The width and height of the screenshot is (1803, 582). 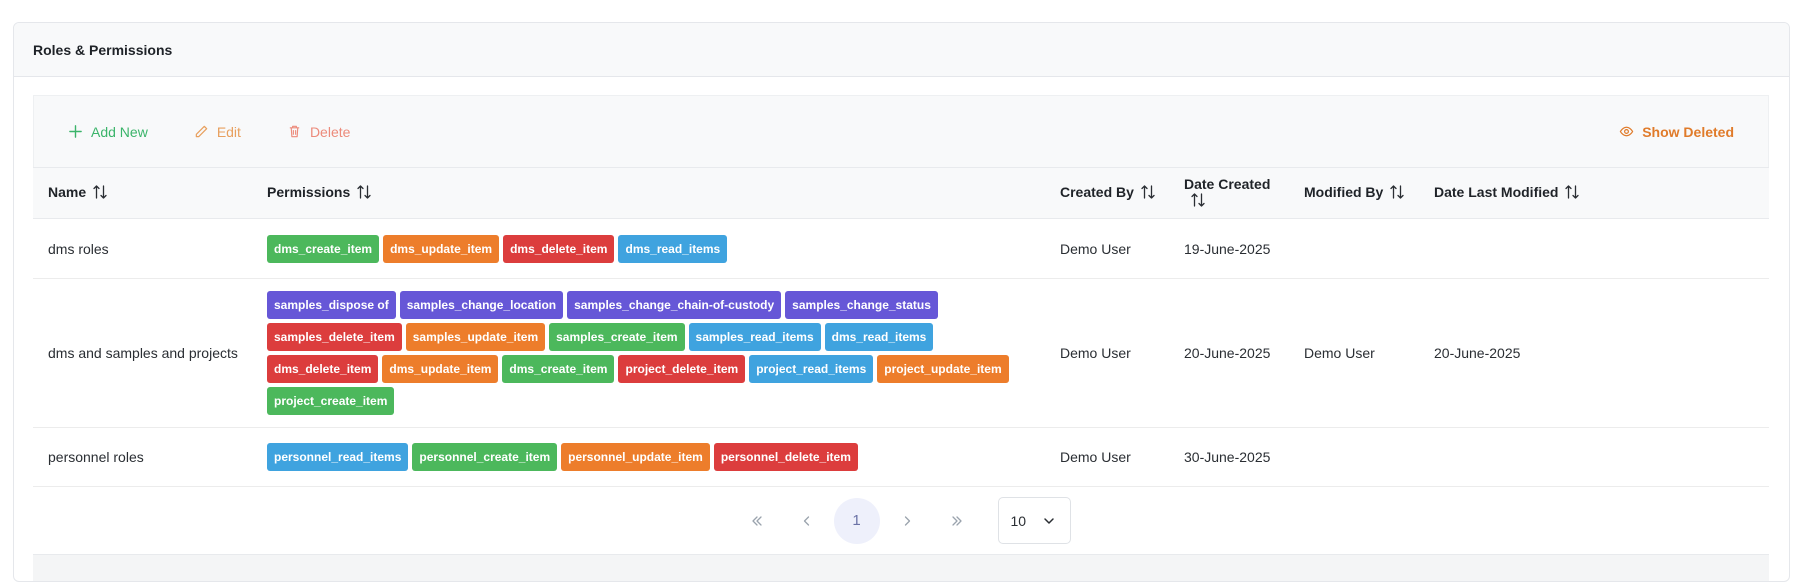 What do you see at coordinates (901, 50) in the screenshot?
I see `panel-title: Roles & Permissions` at bounding box center [901, 50].